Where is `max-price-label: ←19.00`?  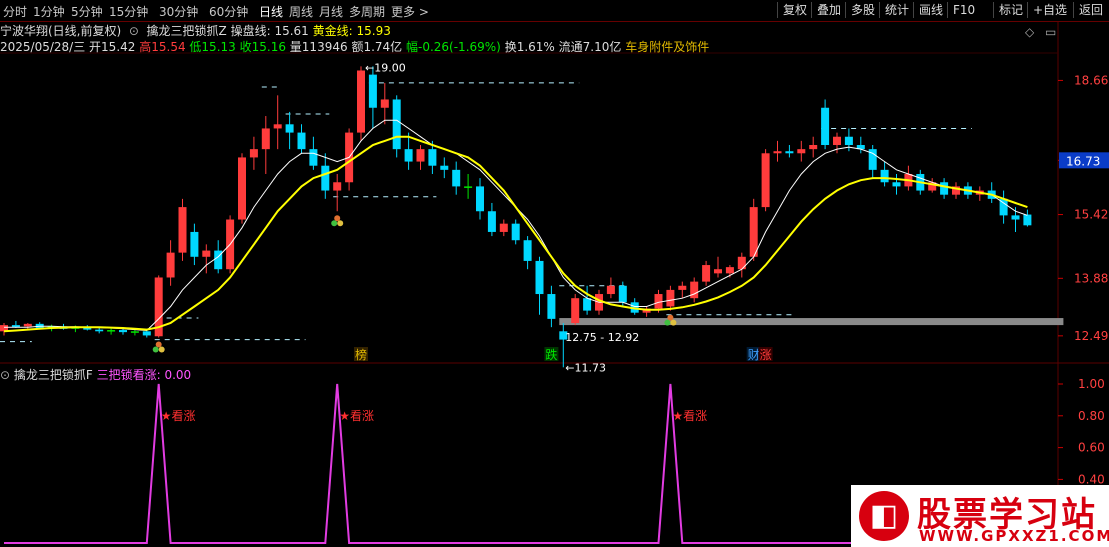
max-price-label: ←19.00 is located at coordinates (385, 67).